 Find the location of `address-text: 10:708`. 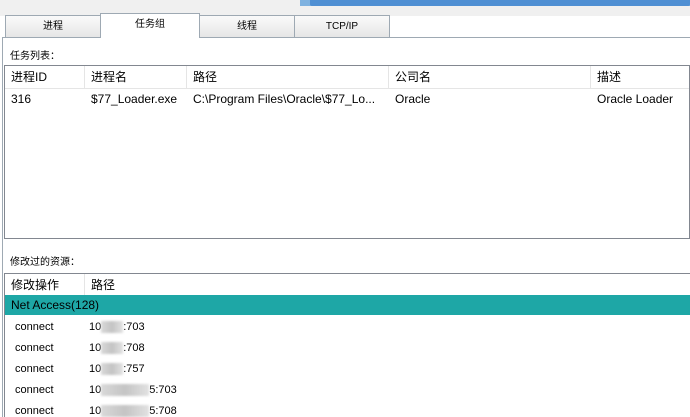

address-text: 10:708 is located at coordinates (117, 348).